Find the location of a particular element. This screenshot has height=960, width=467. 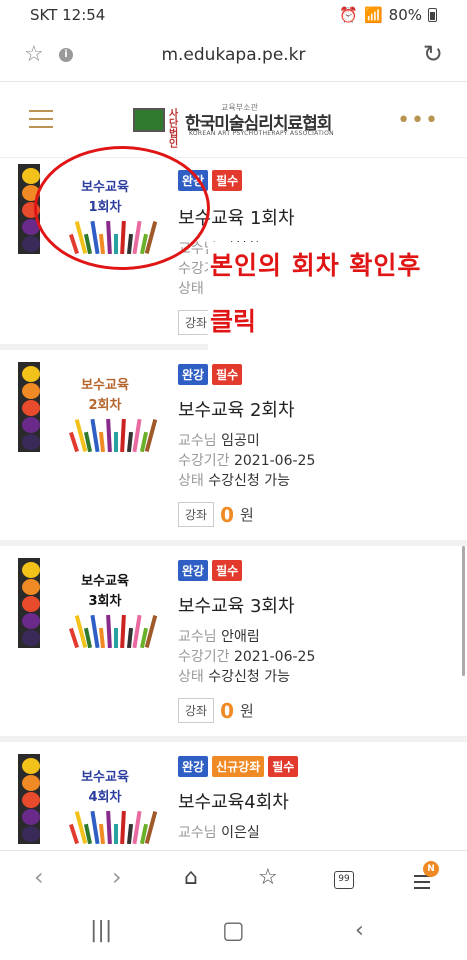

status-icons: ⏰ 📶 80% is located at coordinates (388, 15).